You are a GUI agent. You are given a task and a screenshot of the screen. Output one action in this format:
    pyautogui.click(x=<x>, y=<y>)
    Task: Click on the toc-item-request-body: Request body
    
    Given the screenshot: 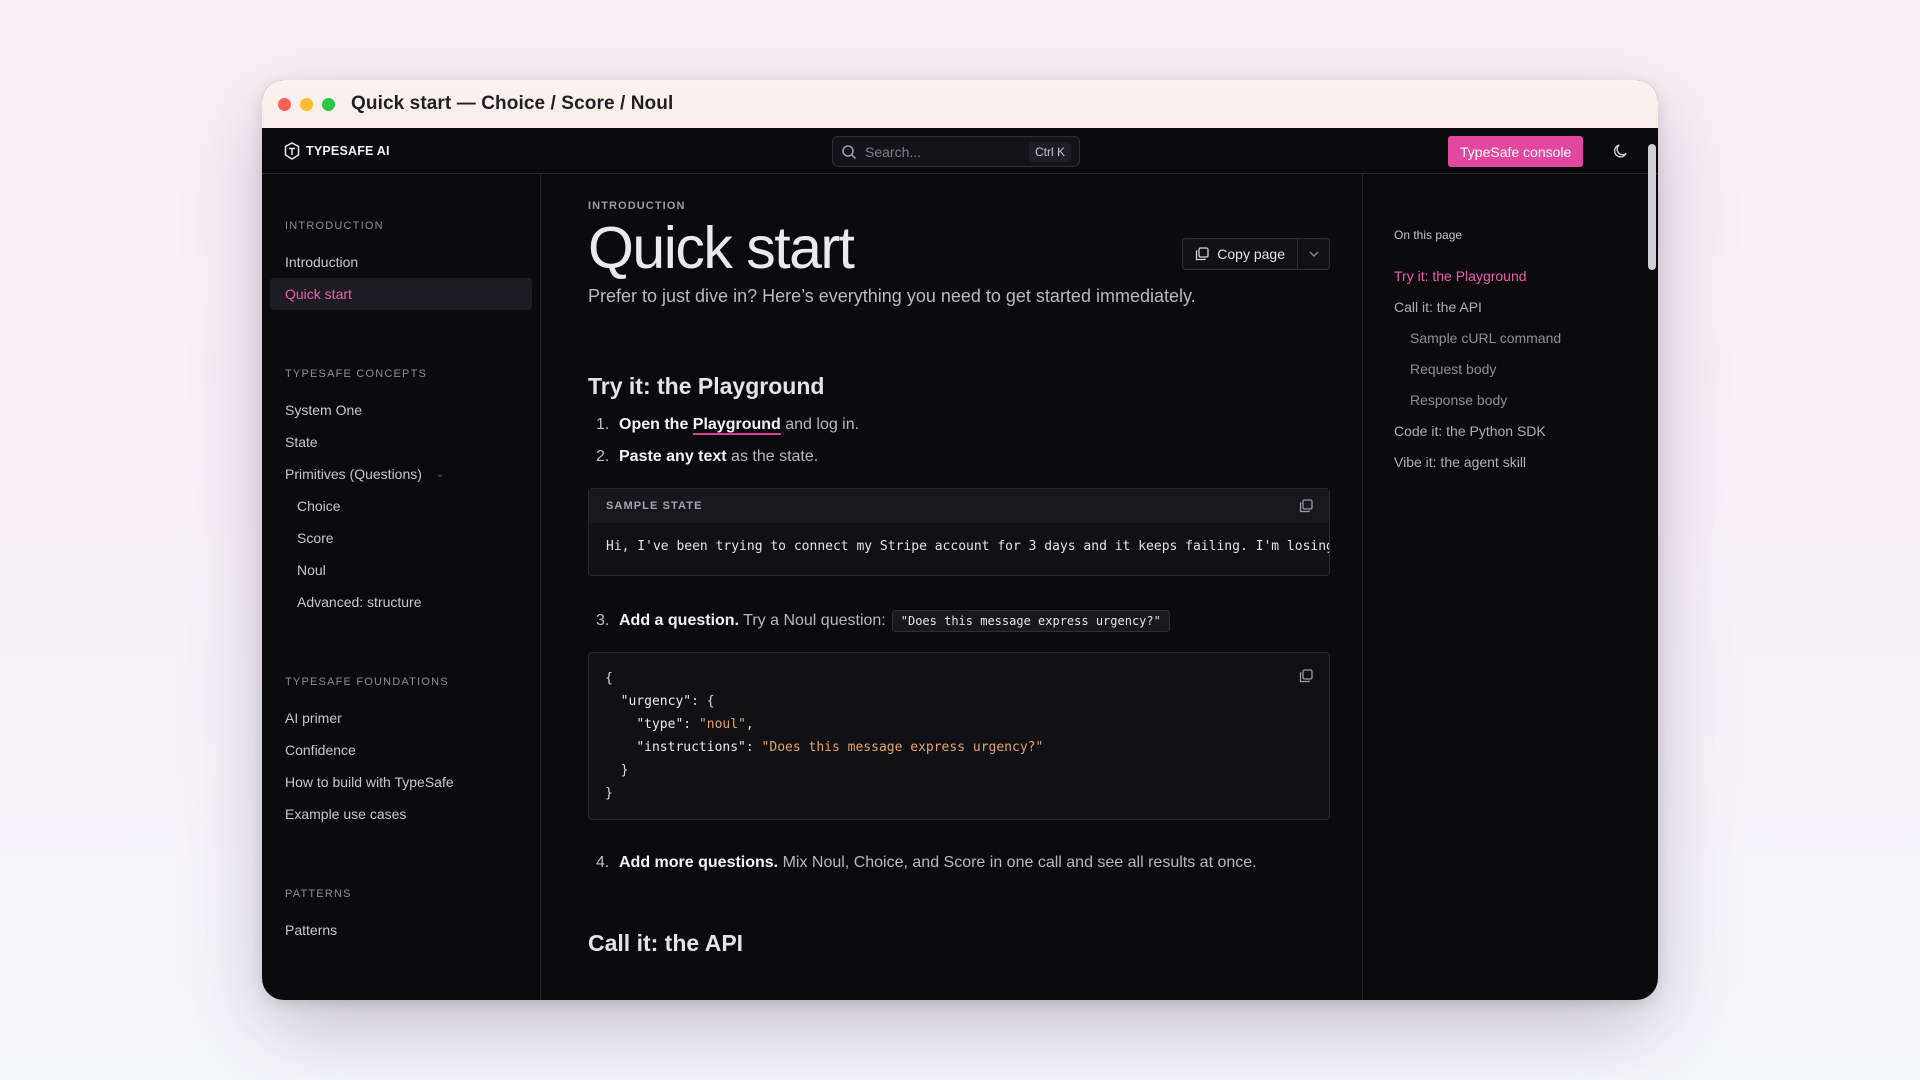 What is the action you would take?
    pyautogui.click(x=1526, y=368)
    